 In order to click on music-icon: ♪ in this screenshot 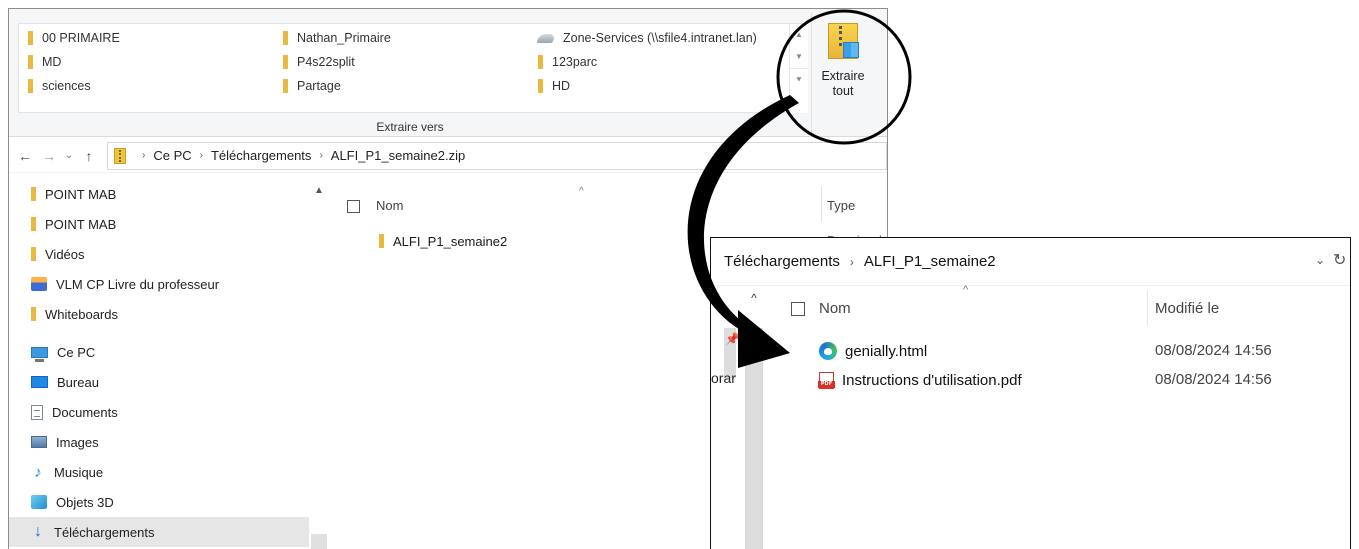, I will do `click(38, 472)`.